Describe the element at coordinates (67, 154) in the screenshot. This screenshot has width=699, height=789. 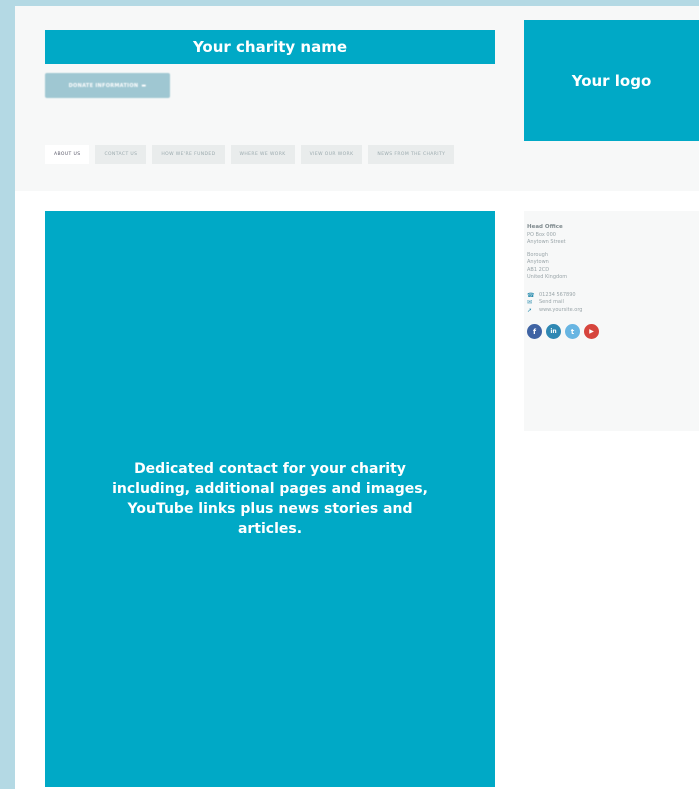
I see `tab-about-us: ABOUT US` at that location.